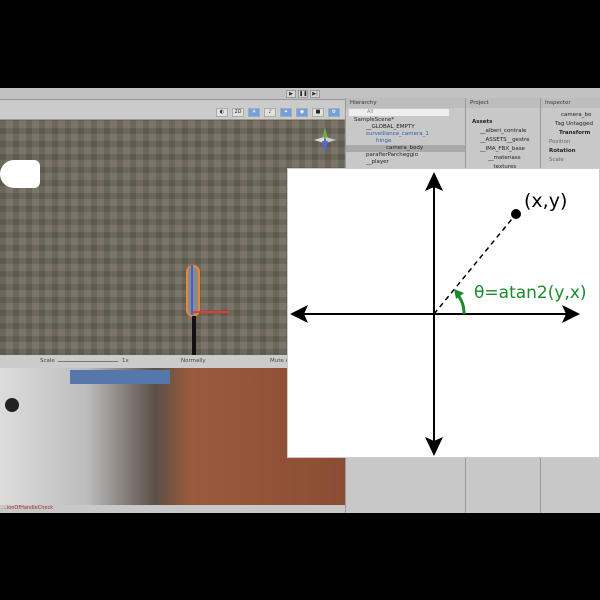 The width and height of the screenshot is (600, 600). What do you see at coordinates (405, 103) in the screenshot?
I see `hierarchy-tab: Hierarchy` at bounding box center [405, 103].